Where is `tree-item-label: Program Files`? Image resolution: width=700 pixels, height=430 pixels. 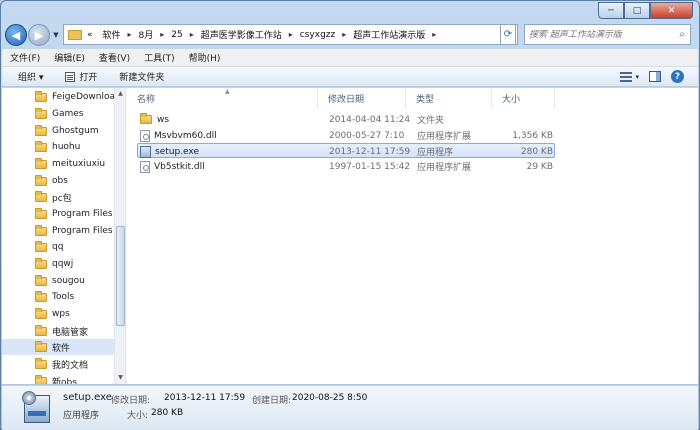 tree-item-label: Program Files is located at coordinates (82, 214).